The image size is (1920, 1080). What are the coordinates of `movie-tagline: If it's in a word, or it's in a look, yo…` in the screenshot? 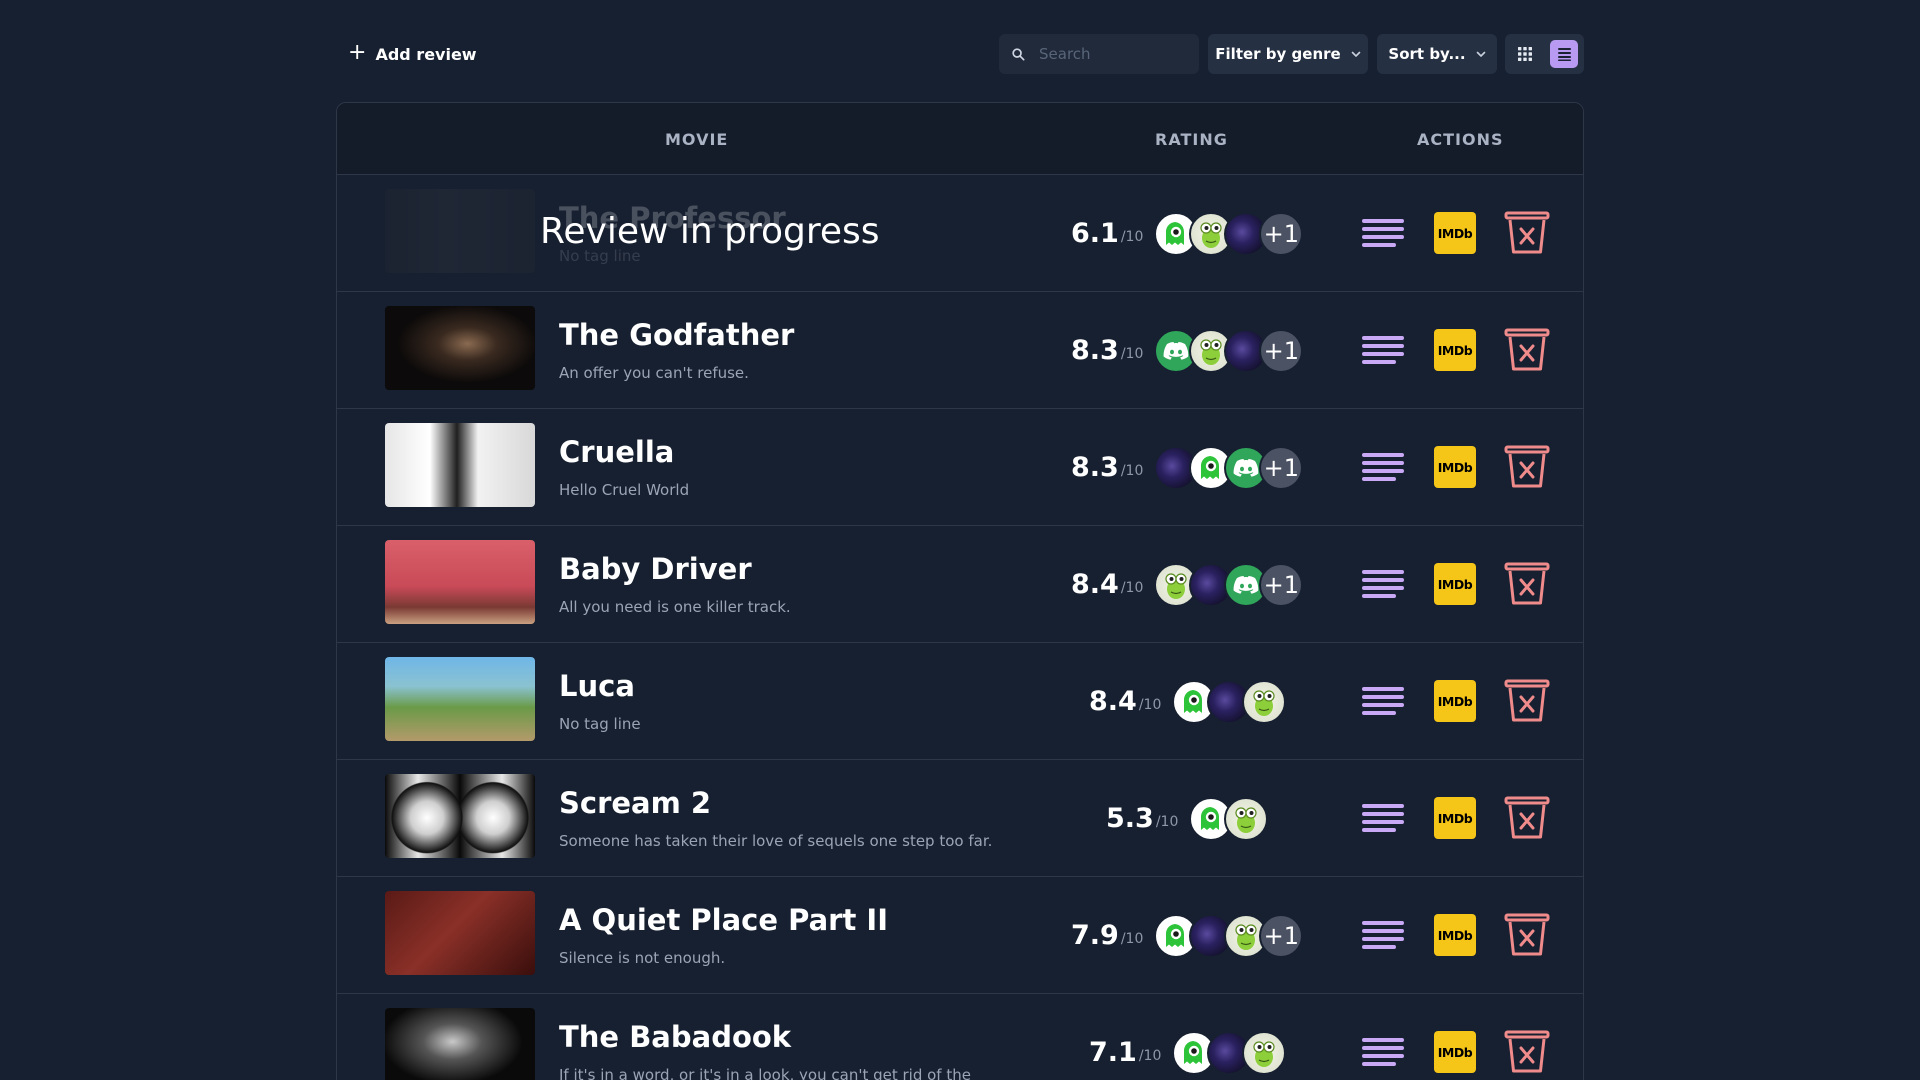 It's located at (765, 1073).